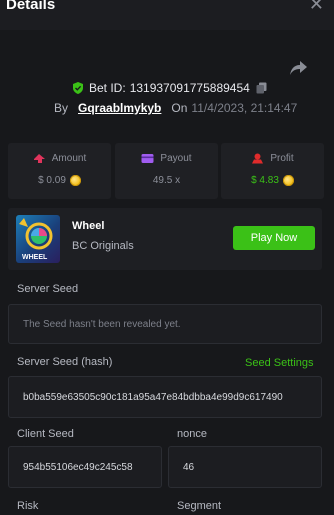  What do you see at coordinates (265, 180) in the screenshot?
I see `profit-value: $ 4.83` at bounding box center [265, 180].